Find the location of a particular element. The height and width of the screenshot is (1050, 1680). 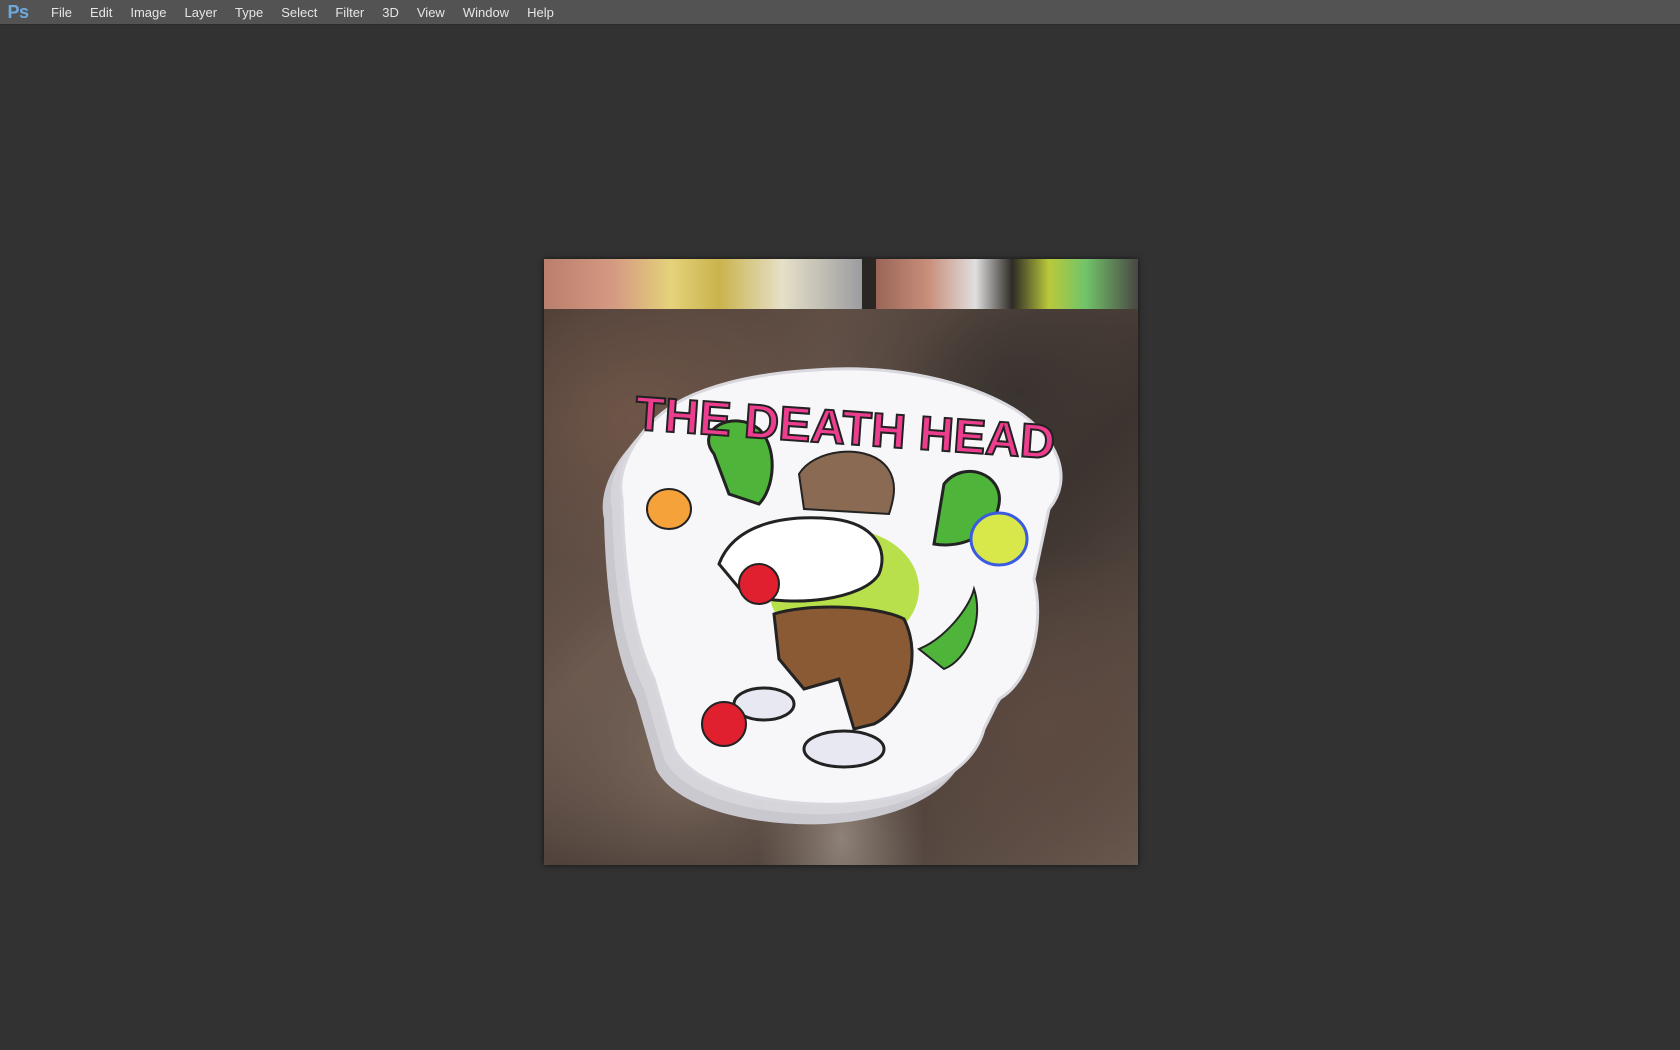

menu-view: View is located at coordinates (431, 12).